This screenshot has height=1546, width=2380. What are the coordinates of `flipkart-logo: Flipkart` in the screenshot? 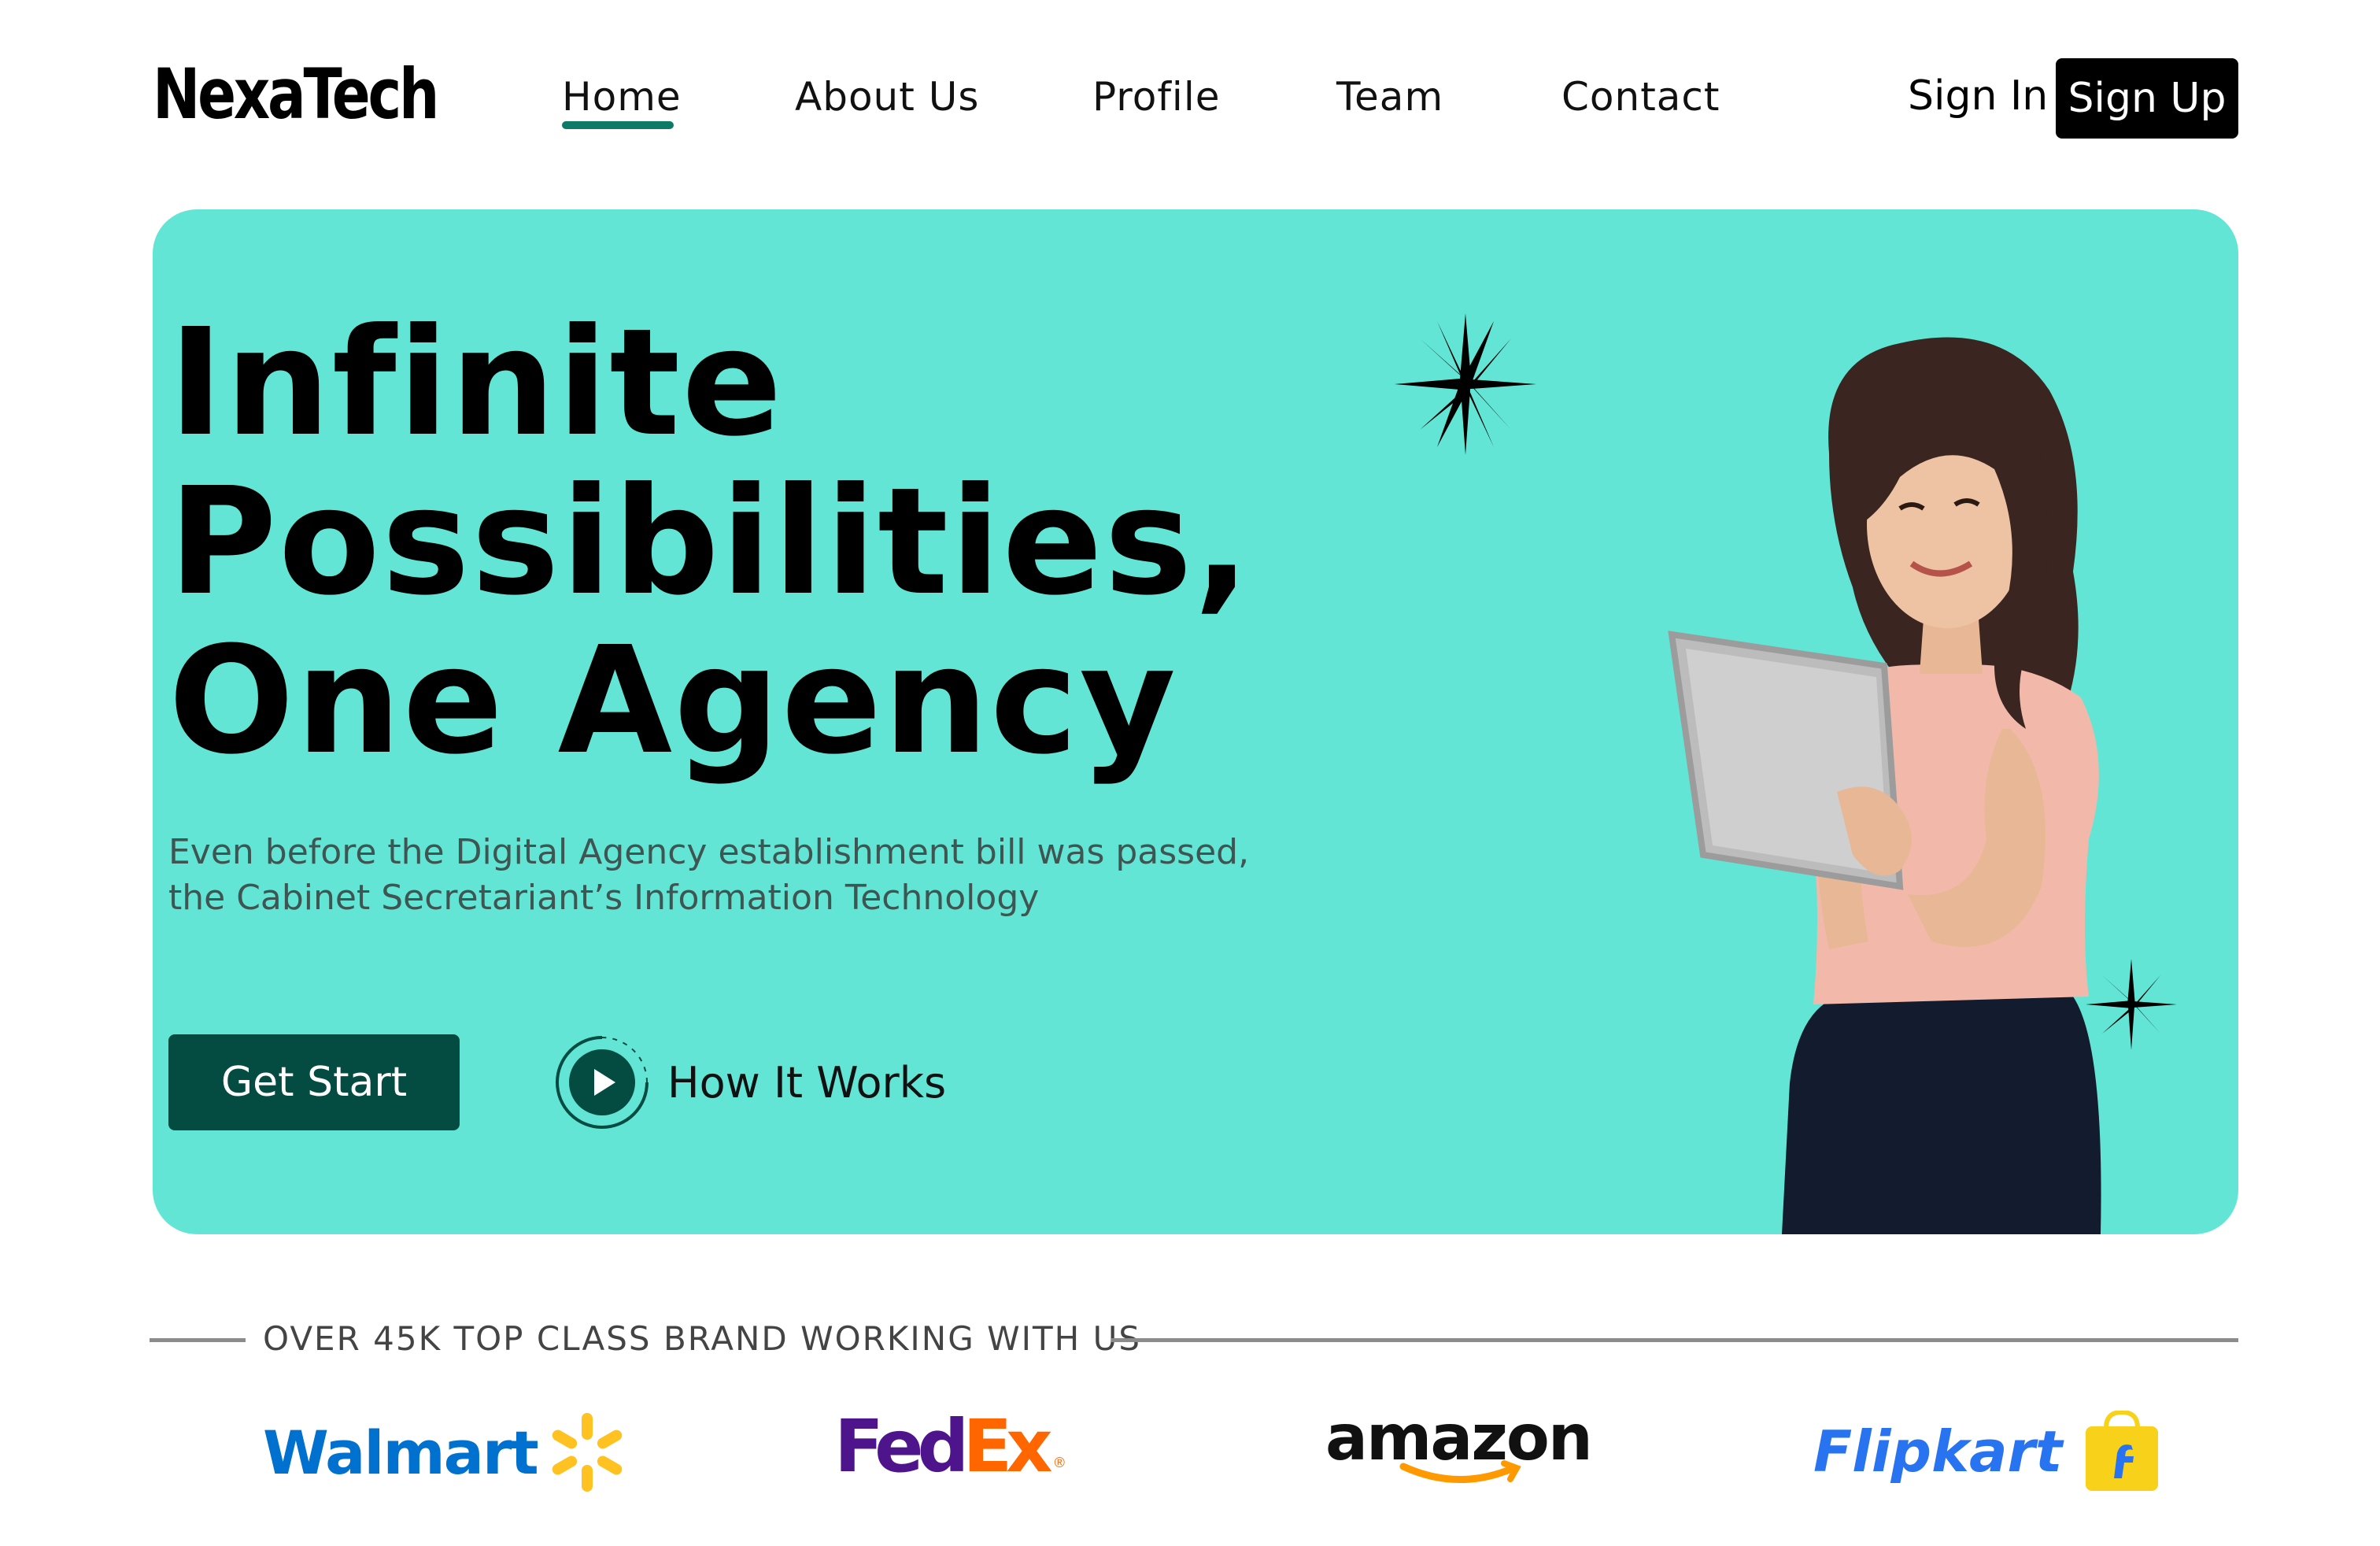 It's located at (1987, 1451).